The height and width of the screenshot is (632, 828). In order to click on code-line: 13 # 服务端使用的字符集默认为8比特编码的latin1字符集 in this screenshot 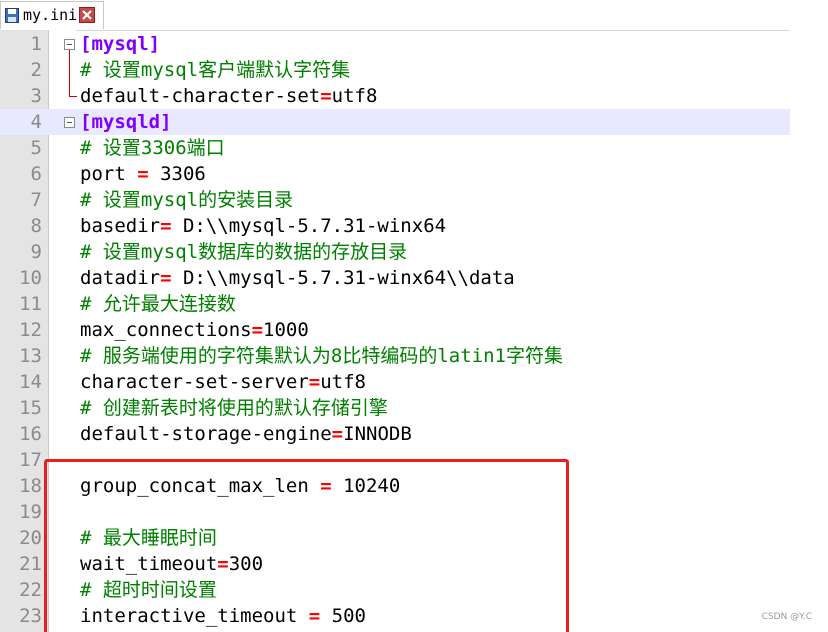, I will do `click(395, 356)`.